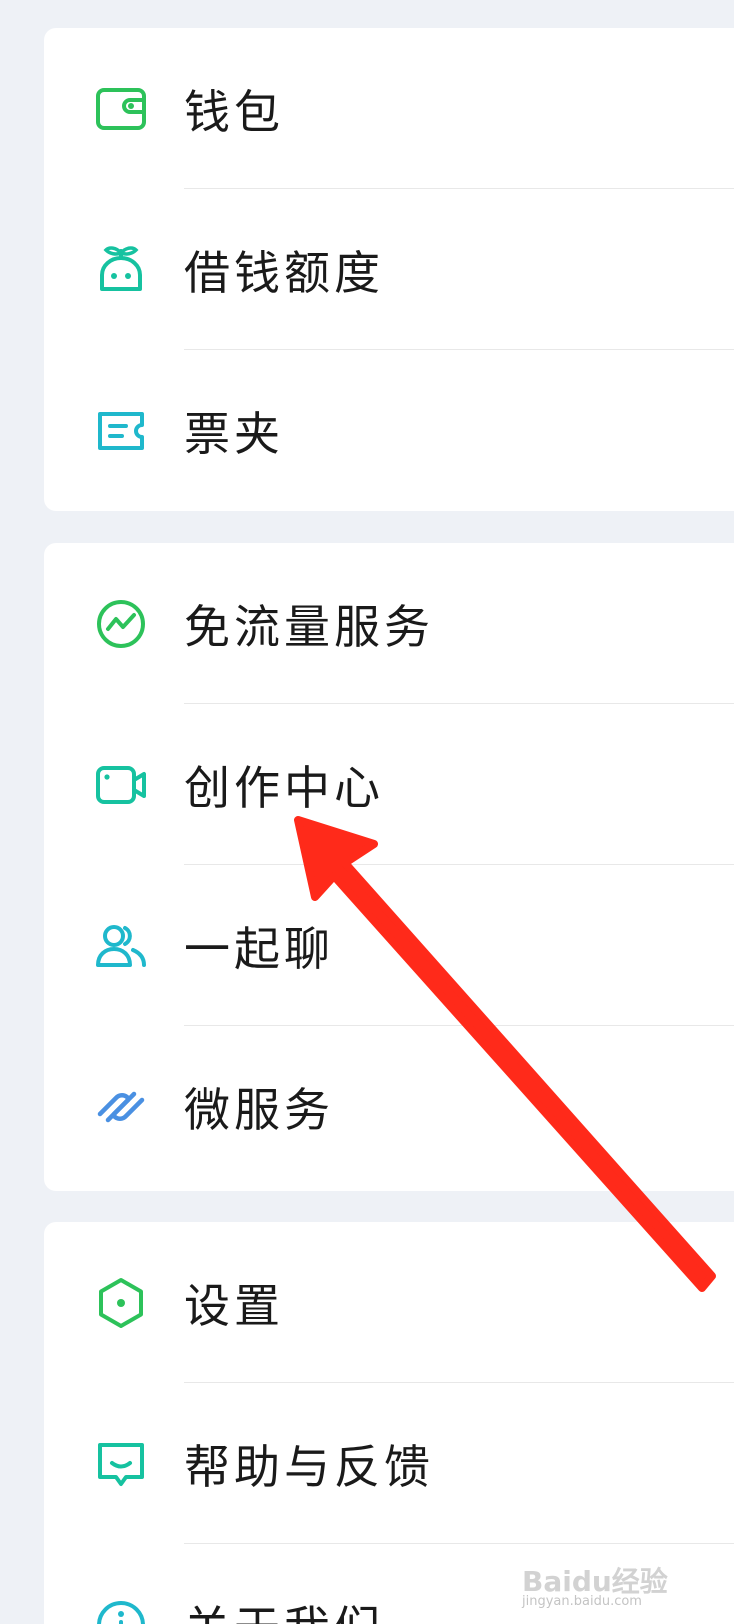 Image resolution: width=734 pixels, height=1624 pixels. Describe the element at coordinates (582, 1601) in the screenshot. I see `watermark-url: jingyan.baidu.com` at that location.